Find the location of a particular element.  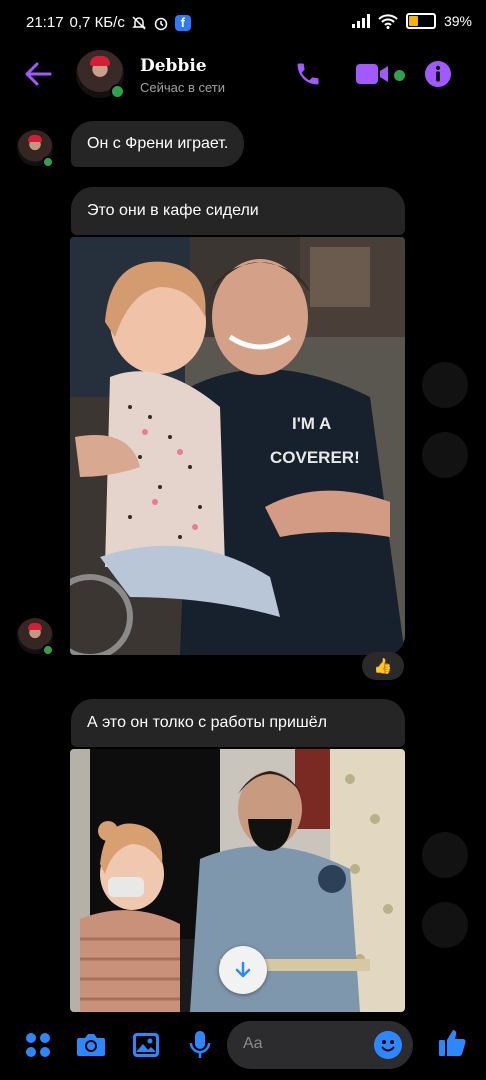

thumbs-up-reaction-icon: 👍 is located at coordinates (383, 666).